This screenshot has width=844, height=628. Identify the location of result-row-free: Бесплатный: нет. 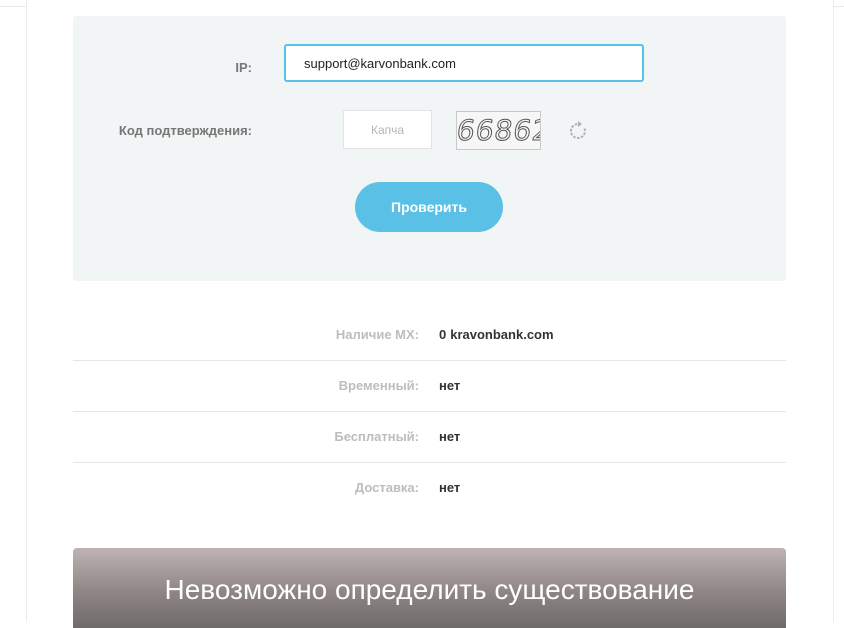
(429, 437).